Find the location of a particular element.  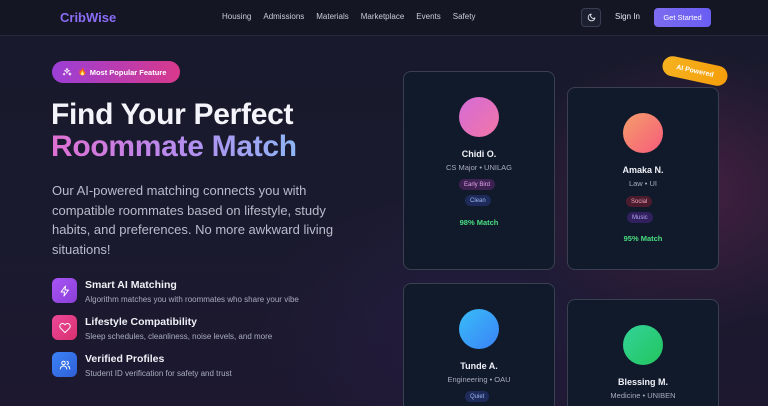

hero-title-line1: Find Your Perfect is located at coordinates (172, 114).